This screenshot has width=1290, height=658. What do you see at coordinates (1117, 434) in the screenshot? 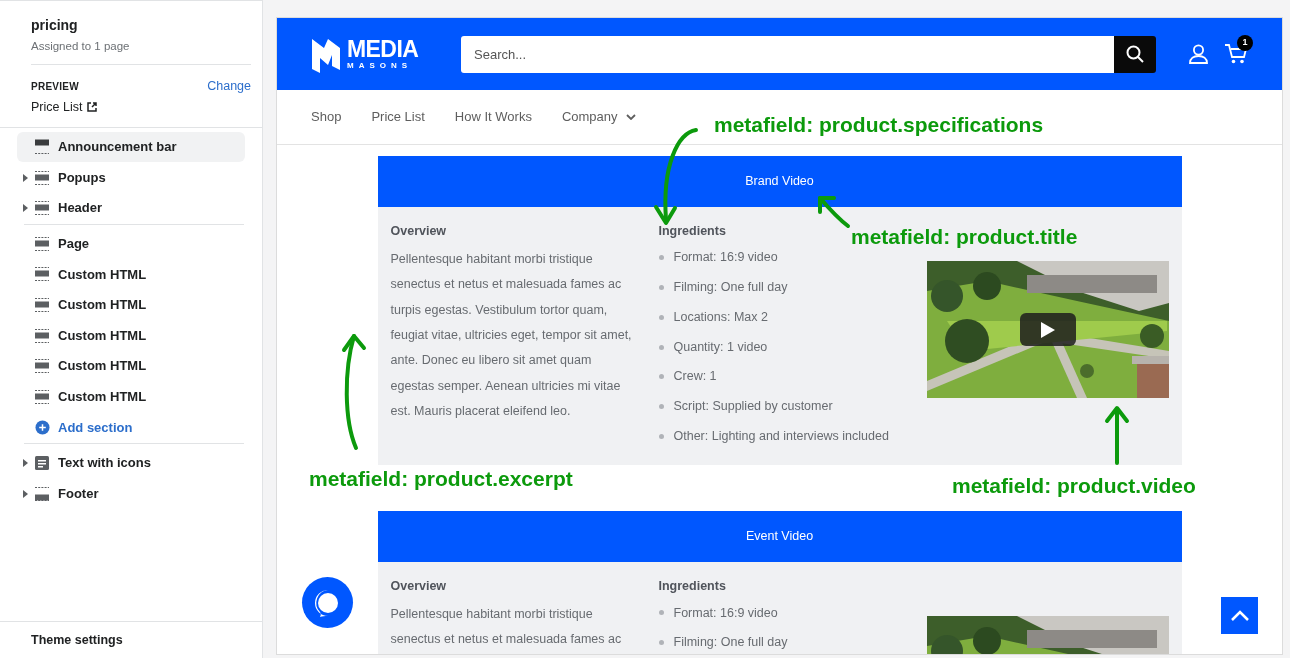
I see `curved-arrow` at bounding box center [1117, 434].